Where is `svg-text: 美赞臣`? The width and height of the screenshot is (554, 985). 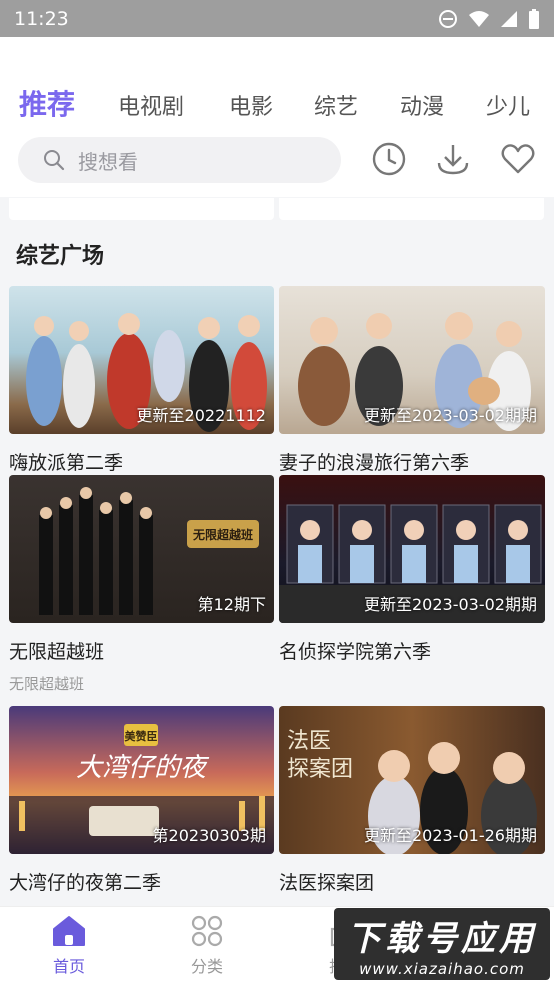
svg-text: 美赞臣 is located at coordinates (141, 736).